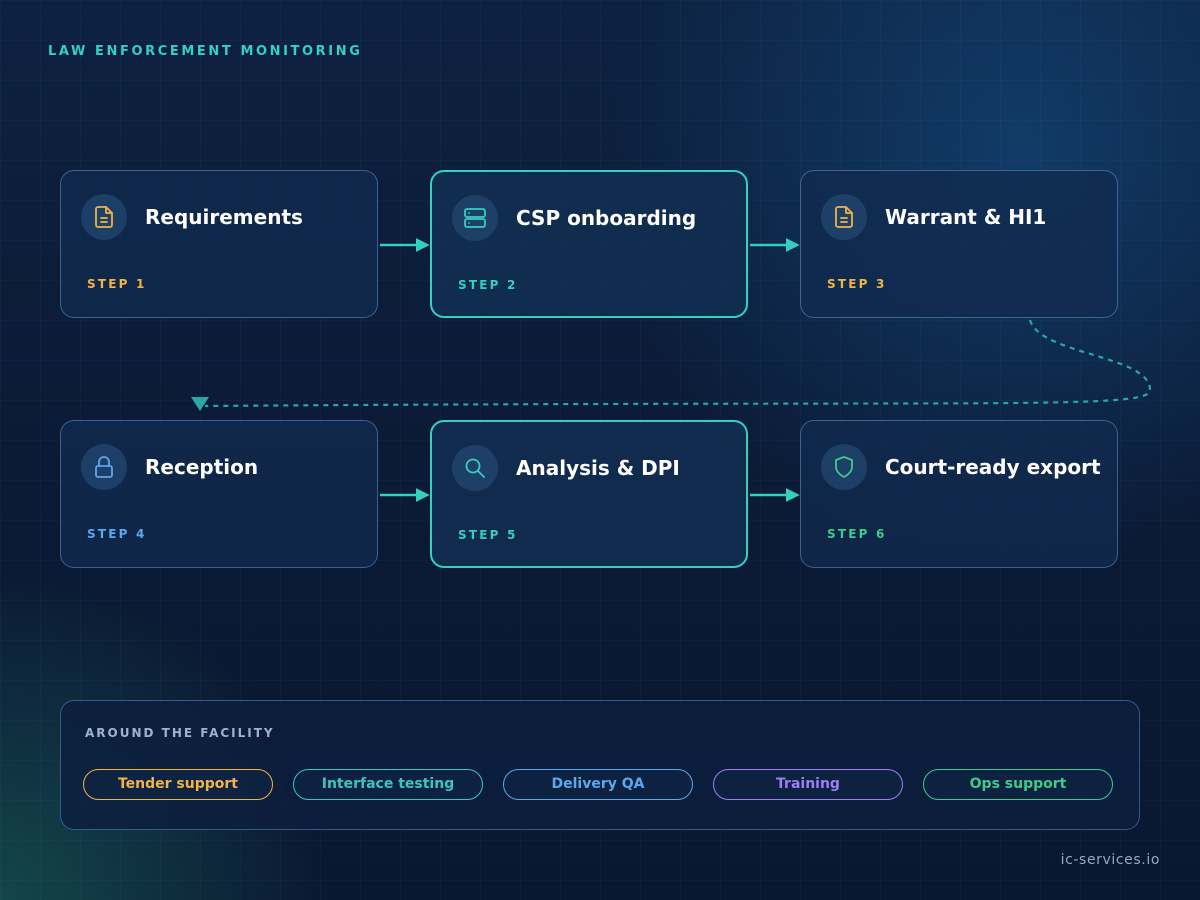 Image resolution: width=1200 pixels, height=900 pixels. Describe the element at coordinates (178, 784) in the screenshot. I see `chip-tender-support: Tender support` at that location.